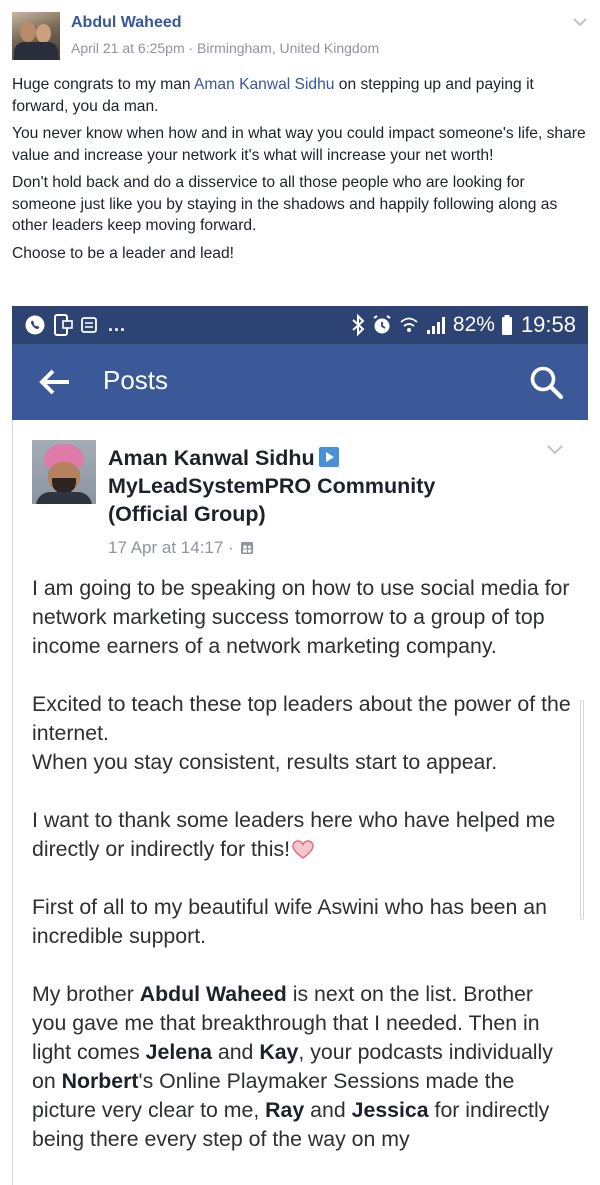  I want to click on mention-bold: Jelena, so click(178, 1052).